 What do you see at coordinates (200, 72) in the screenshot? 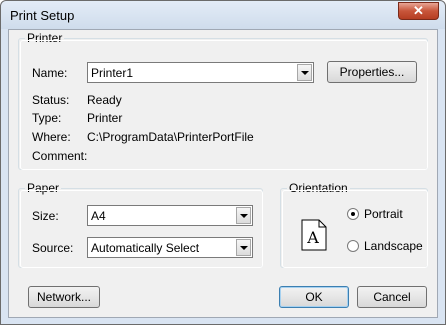
I see `printer-name-dropdown: Printer1` at bounding box center [200, 72].